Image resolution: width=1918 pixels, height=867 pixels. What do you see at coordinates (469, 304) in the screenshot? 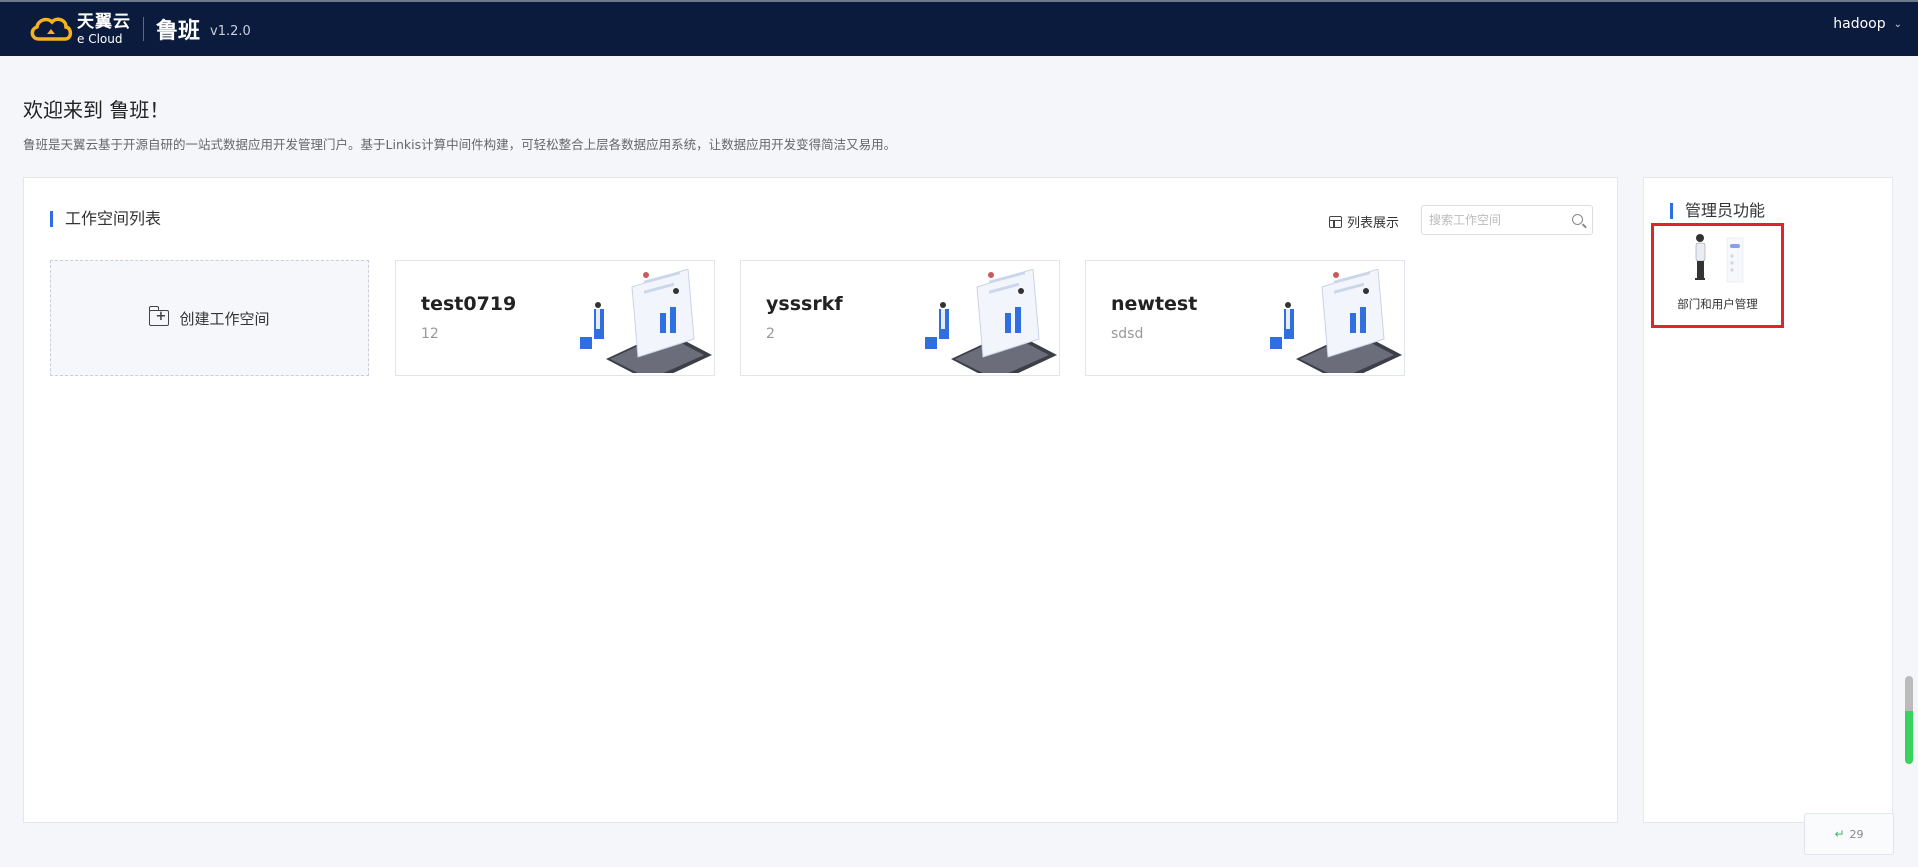
I see `workspace-name: test0719` at bounding box center [469, 304].